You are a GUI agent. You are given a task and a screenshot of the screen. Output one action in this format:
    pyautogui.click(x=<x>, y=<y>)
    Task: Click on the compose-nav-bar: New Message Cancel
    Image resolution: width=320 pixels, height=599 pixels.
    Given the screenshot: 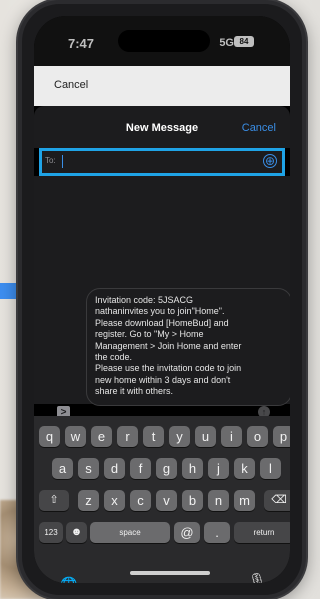 What is the action you would take?
    pyautogui.click(x=162, y=127)
    